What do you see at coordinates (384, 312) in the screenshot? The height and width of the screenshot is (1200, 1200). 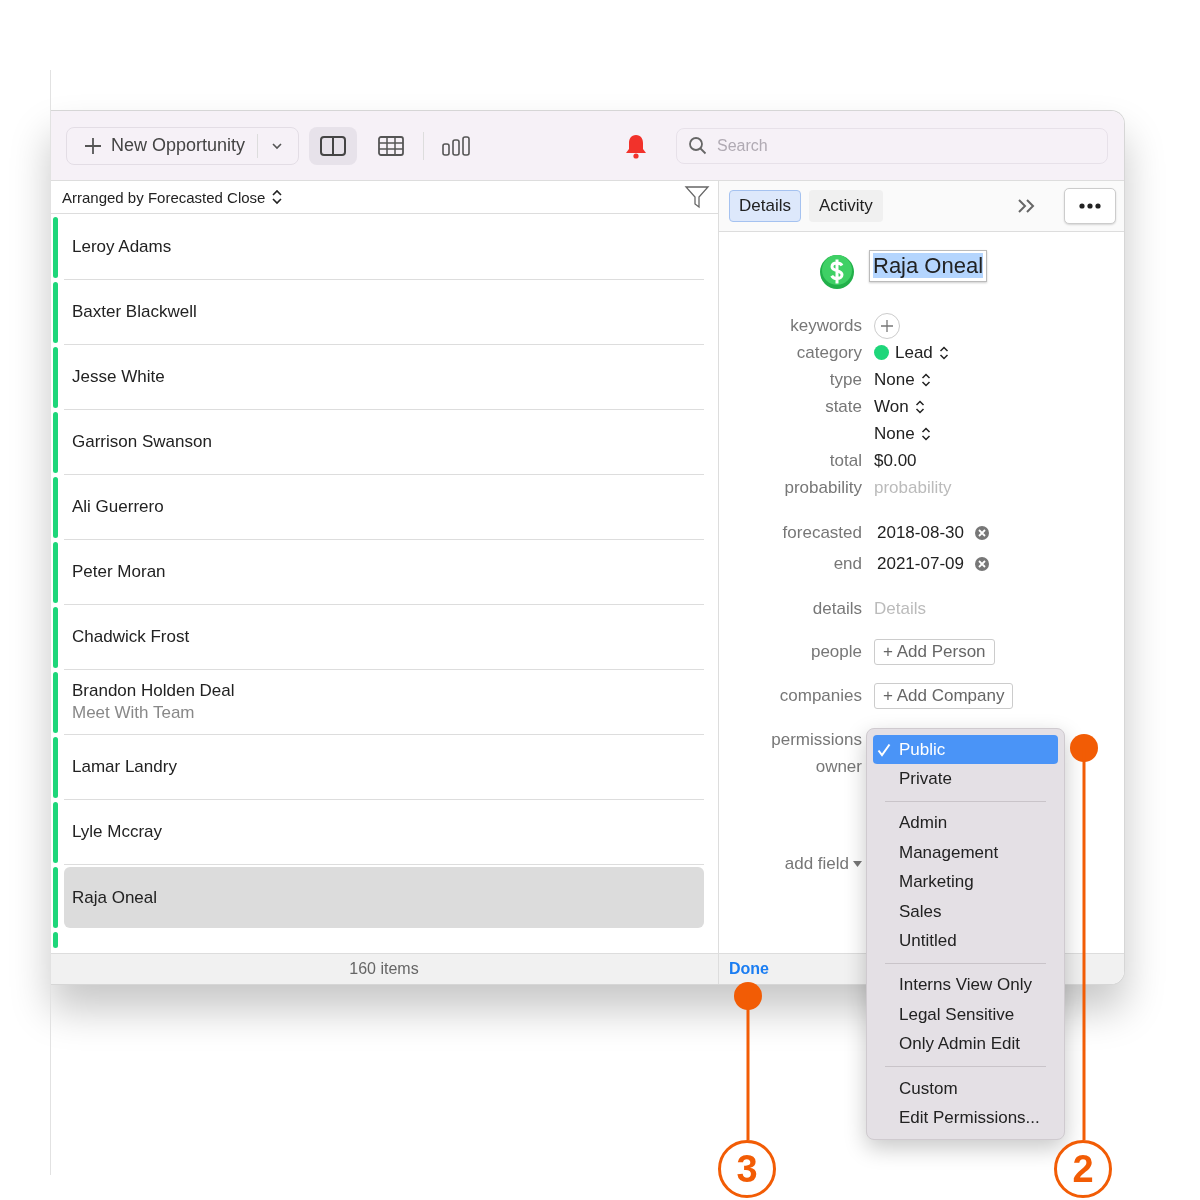 I see `list-item: Baxter Blackwell` at bounding box center [384, 312].